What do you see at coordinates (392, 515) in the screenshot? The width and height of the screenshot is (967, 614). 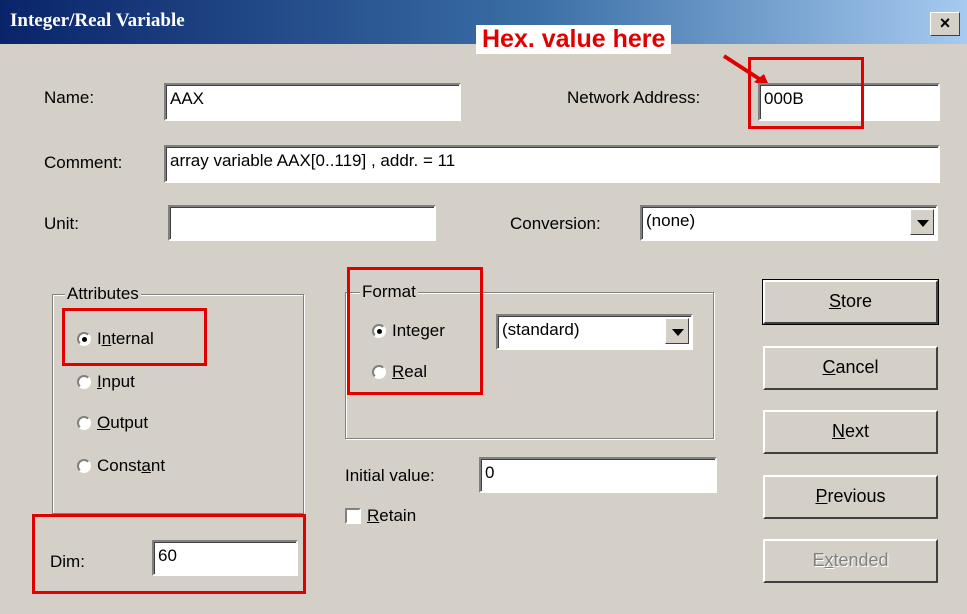 I see `retain-label: Retain` at bounding box center [392, 515].